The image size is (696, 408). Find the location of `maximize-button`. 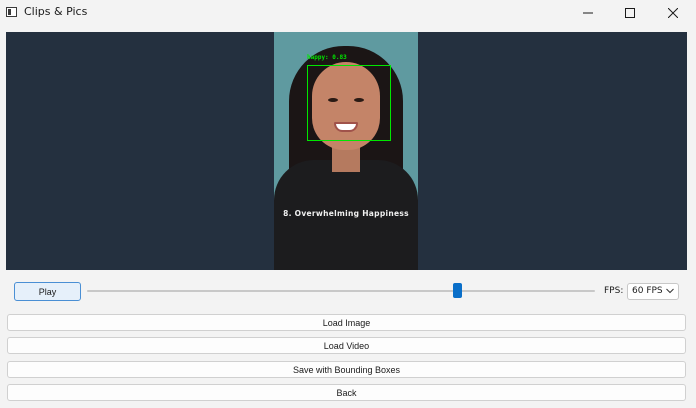

maximize-button is located at coordinates (630, 12).